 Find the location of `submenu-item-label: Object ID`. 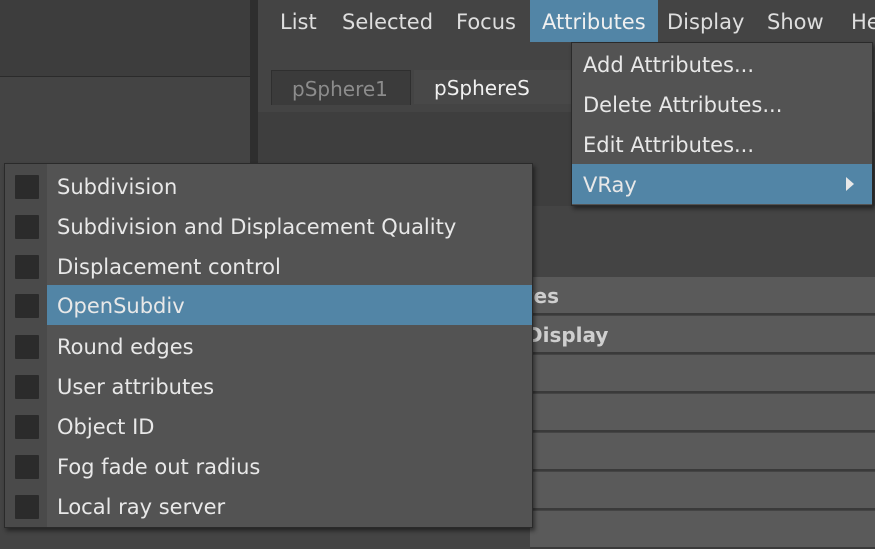

submenu-item-label: Object ID is located at coordinates (106, 427).